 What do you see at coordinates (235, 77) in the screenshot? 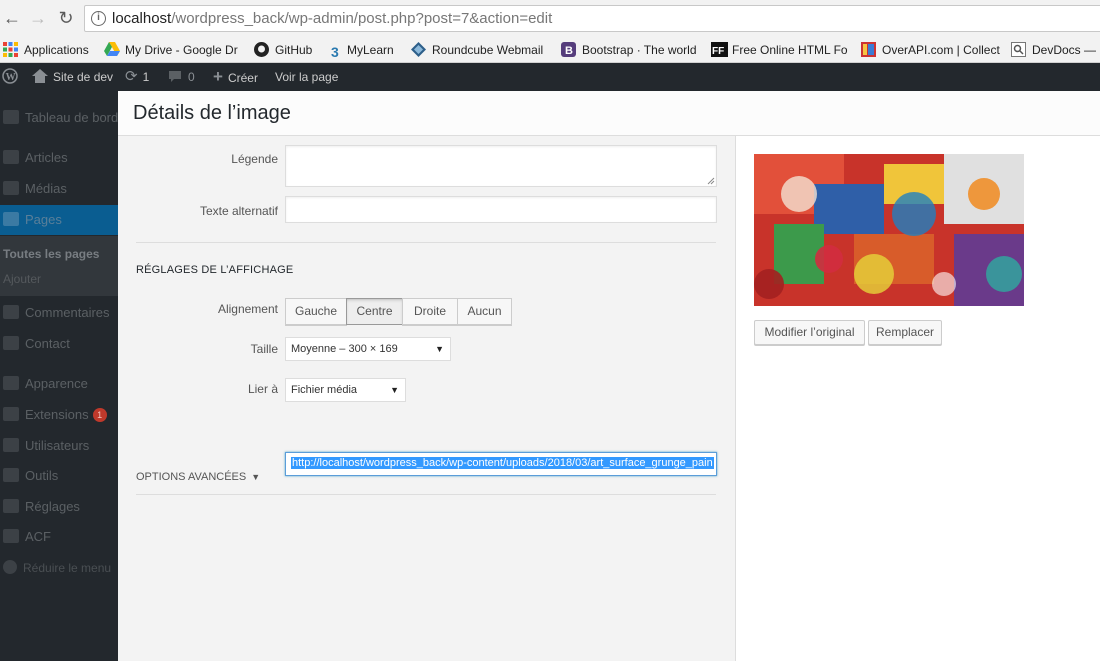
I see `admin-bar-new: + Créer` at bounding box center [235, 77].